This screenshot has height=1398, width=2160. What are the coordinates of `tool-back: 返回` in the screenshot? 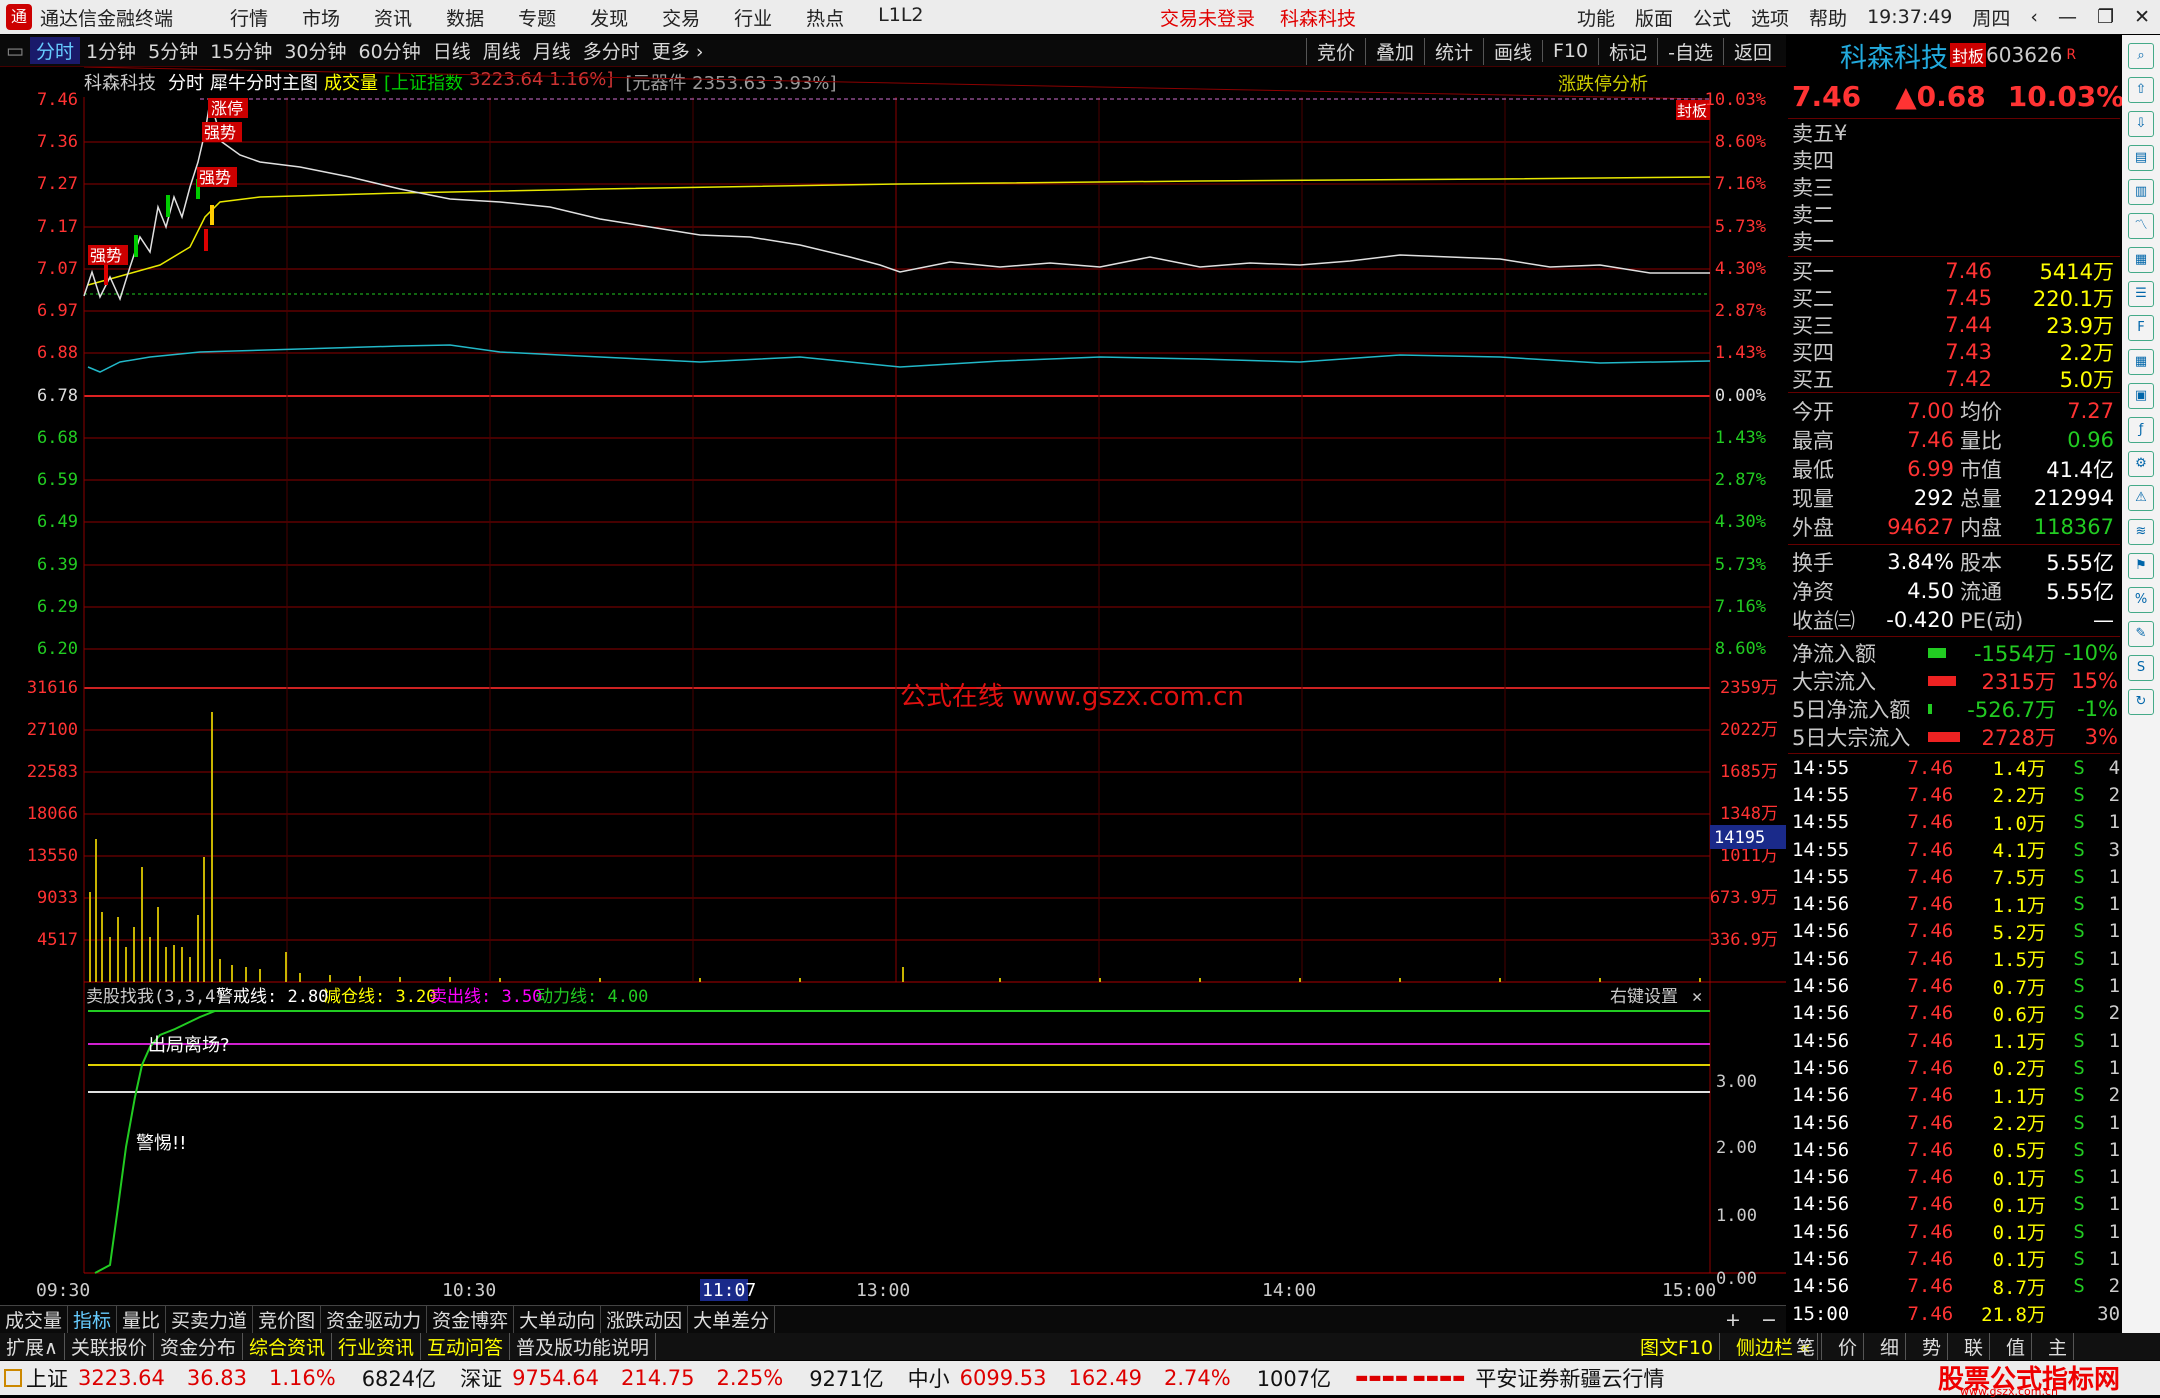 It's located at (1752, 51).